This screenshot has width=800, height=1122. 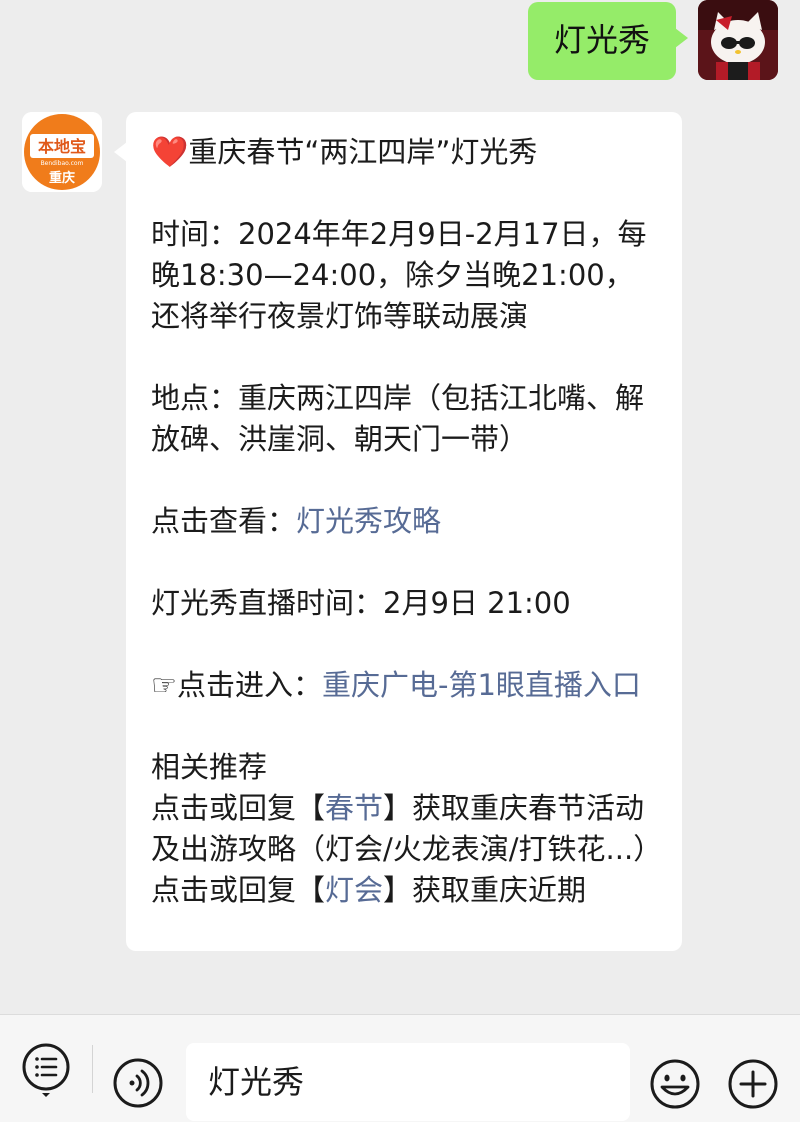 I want to click on lantern-fair-keyword-link: 灯会, so click(x=354, y=890).